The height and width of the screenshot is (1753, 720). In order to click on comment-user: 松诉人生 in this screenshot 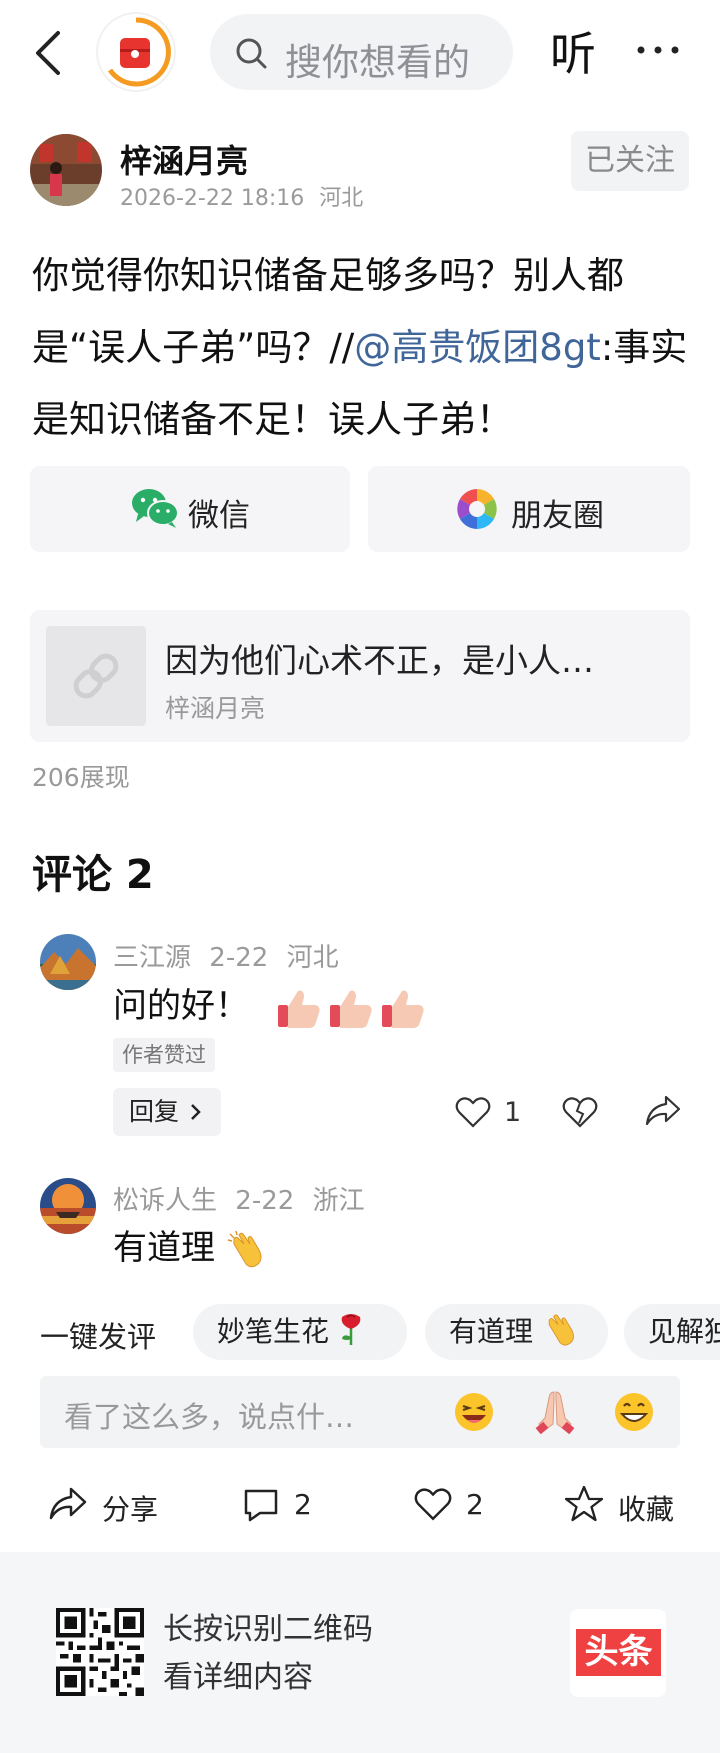, I will do `click(165, 1201)`.